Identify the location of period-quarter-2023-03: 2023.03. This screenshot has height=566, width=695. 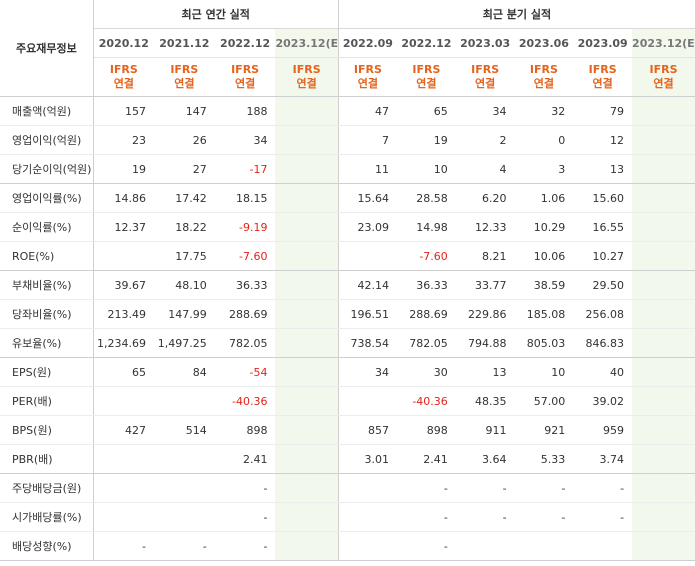
(485, 43).